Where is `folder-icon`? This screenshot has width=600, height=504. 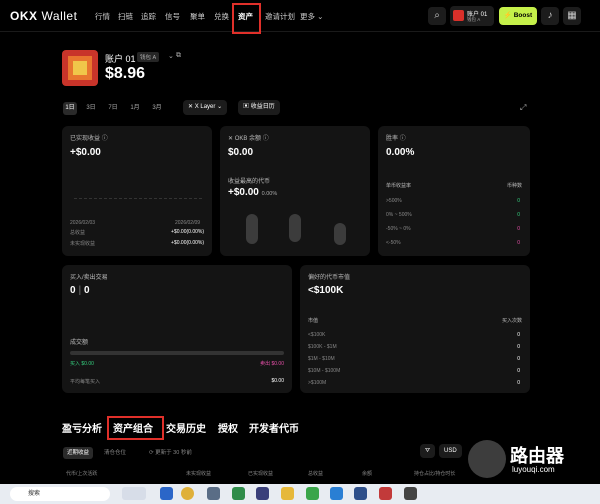
folder-icon is located at coordinates (287, 493).